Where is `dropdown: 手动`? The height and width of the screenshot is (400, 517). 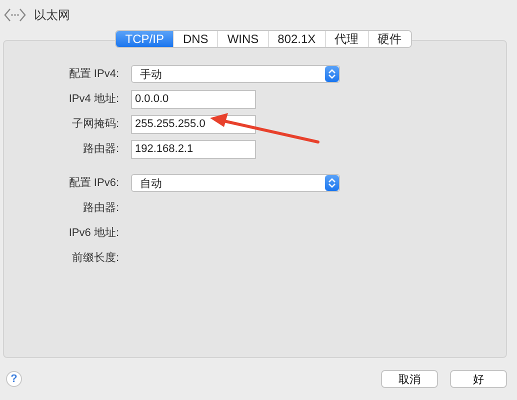
dropdown: 手动 is located at coordinates (235, 74).